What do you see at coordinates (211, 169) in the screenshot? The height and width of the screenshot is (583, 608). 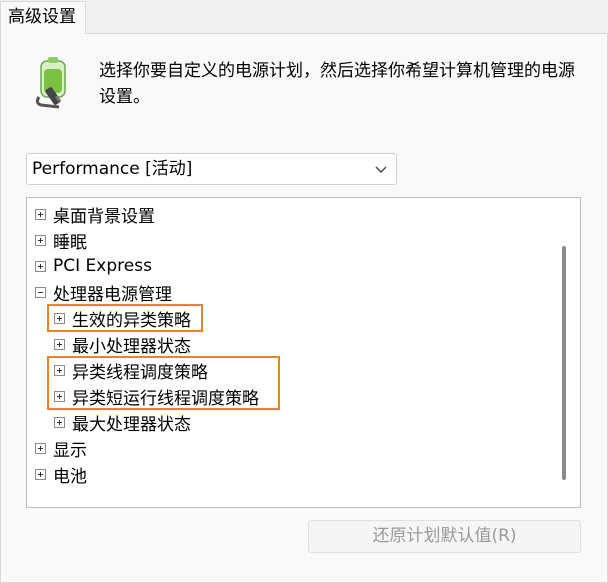 I see `power-plan-select: Performance [活动]` at bounding box center [211, 169].